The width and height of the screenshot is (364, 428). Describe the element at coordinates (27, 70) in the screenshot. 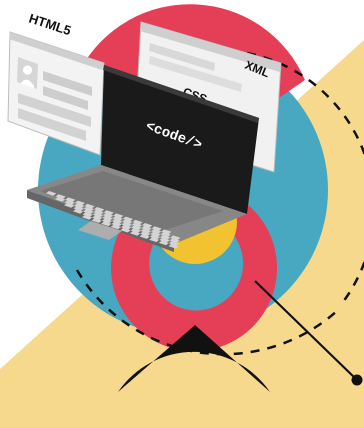

I see `profile-head-icon` at that location.